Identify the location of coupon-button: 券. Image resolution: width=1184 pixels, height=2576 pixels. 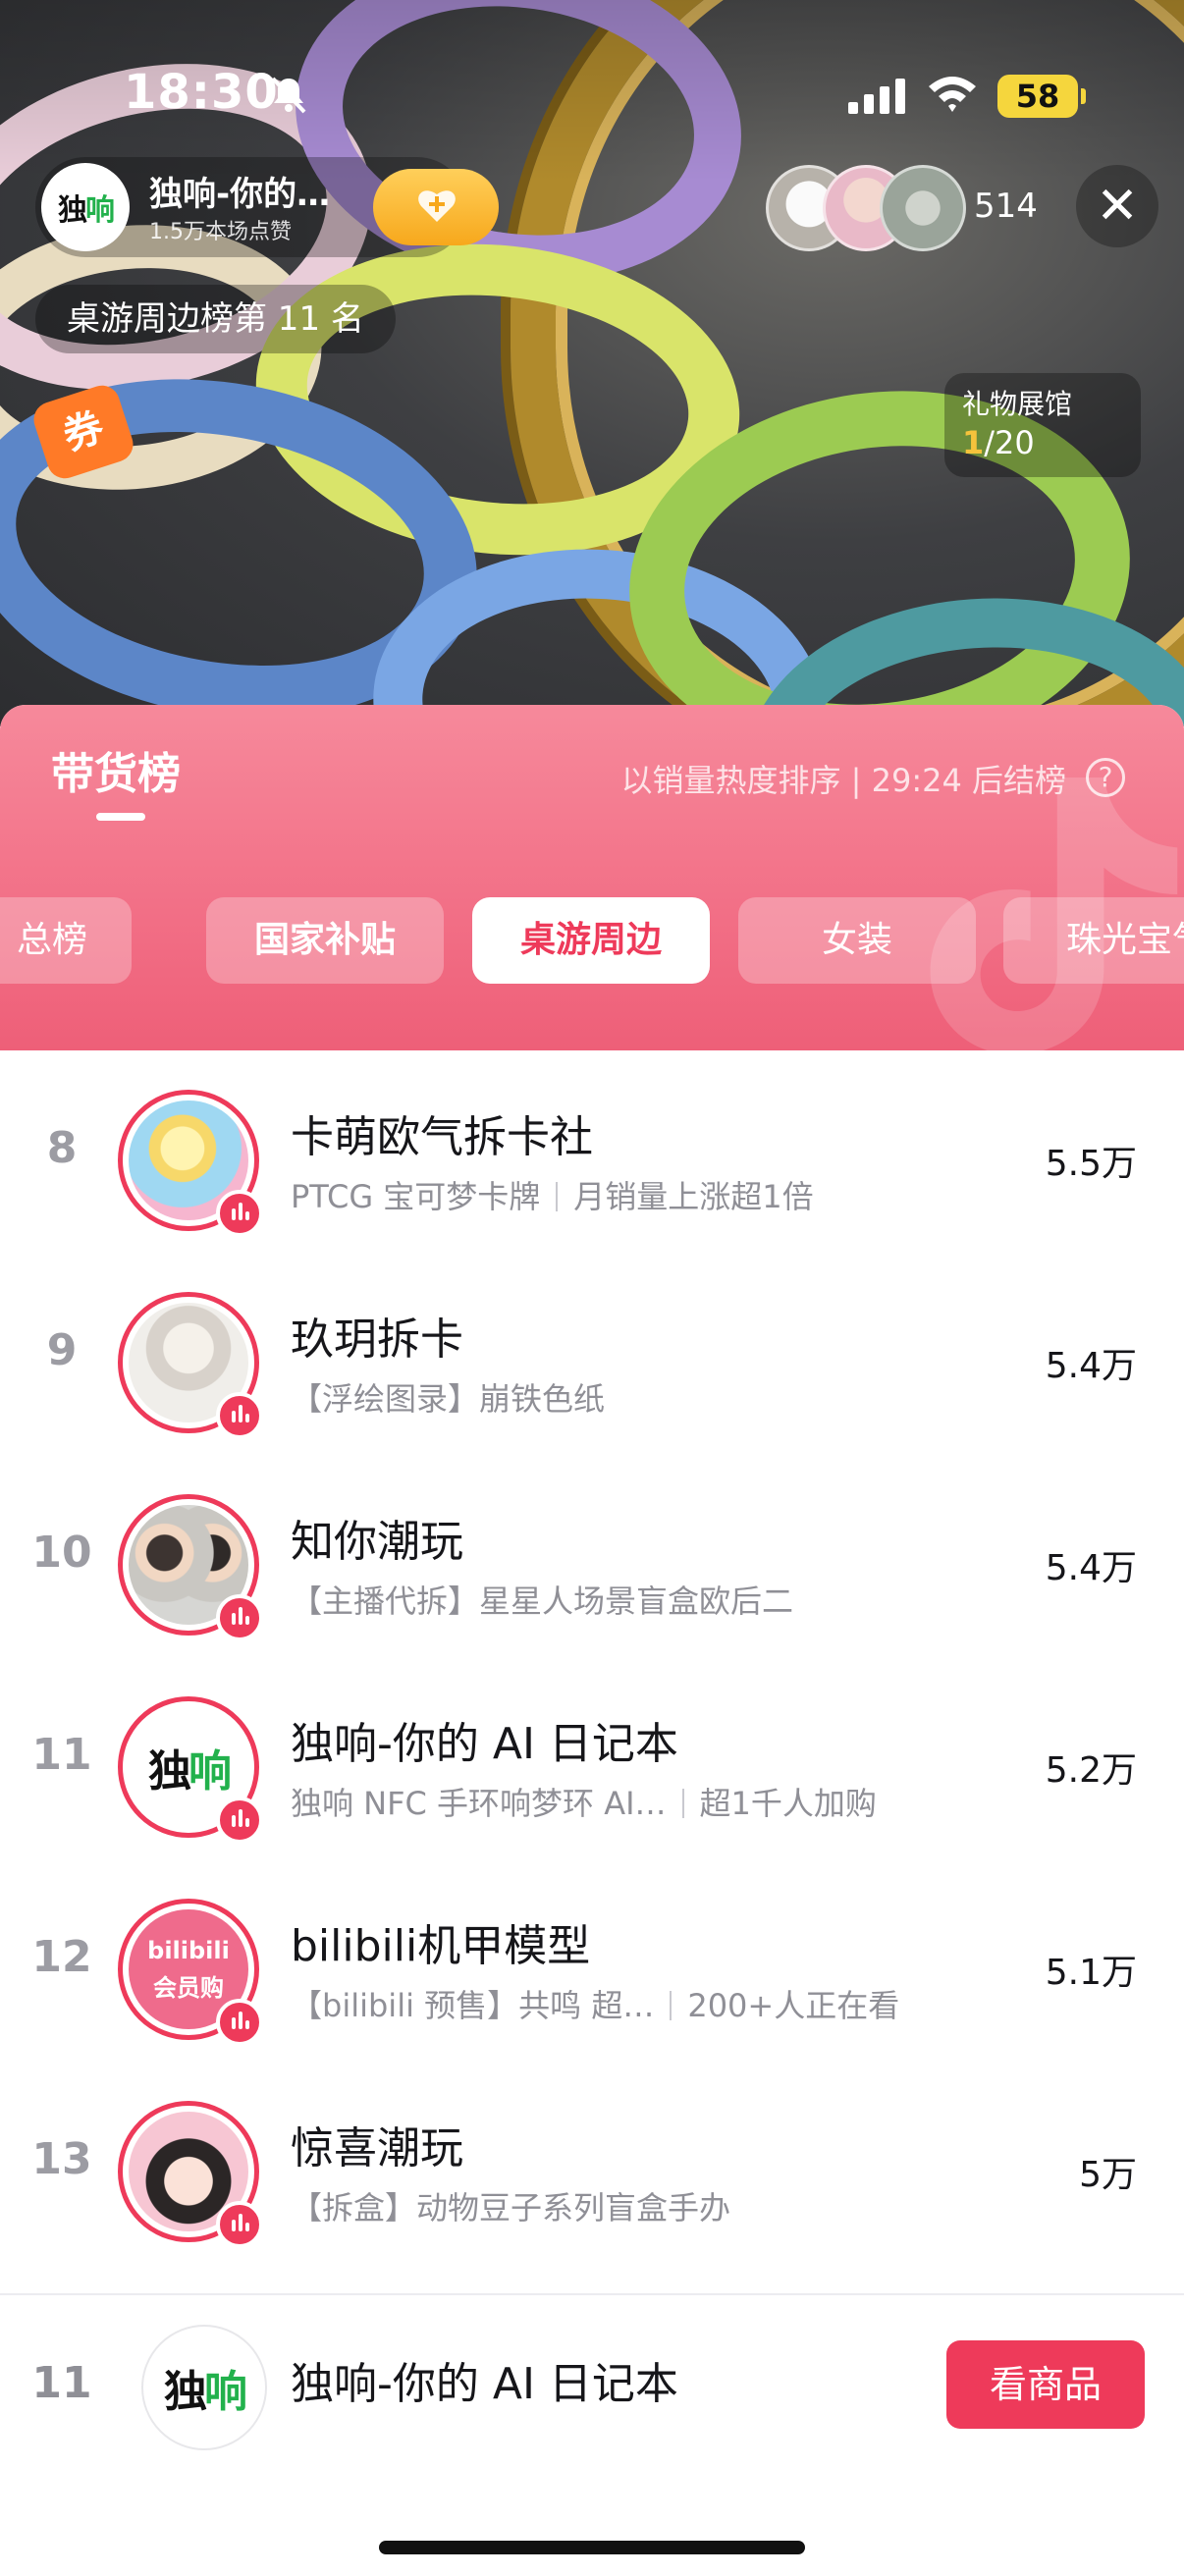
(83, 431).